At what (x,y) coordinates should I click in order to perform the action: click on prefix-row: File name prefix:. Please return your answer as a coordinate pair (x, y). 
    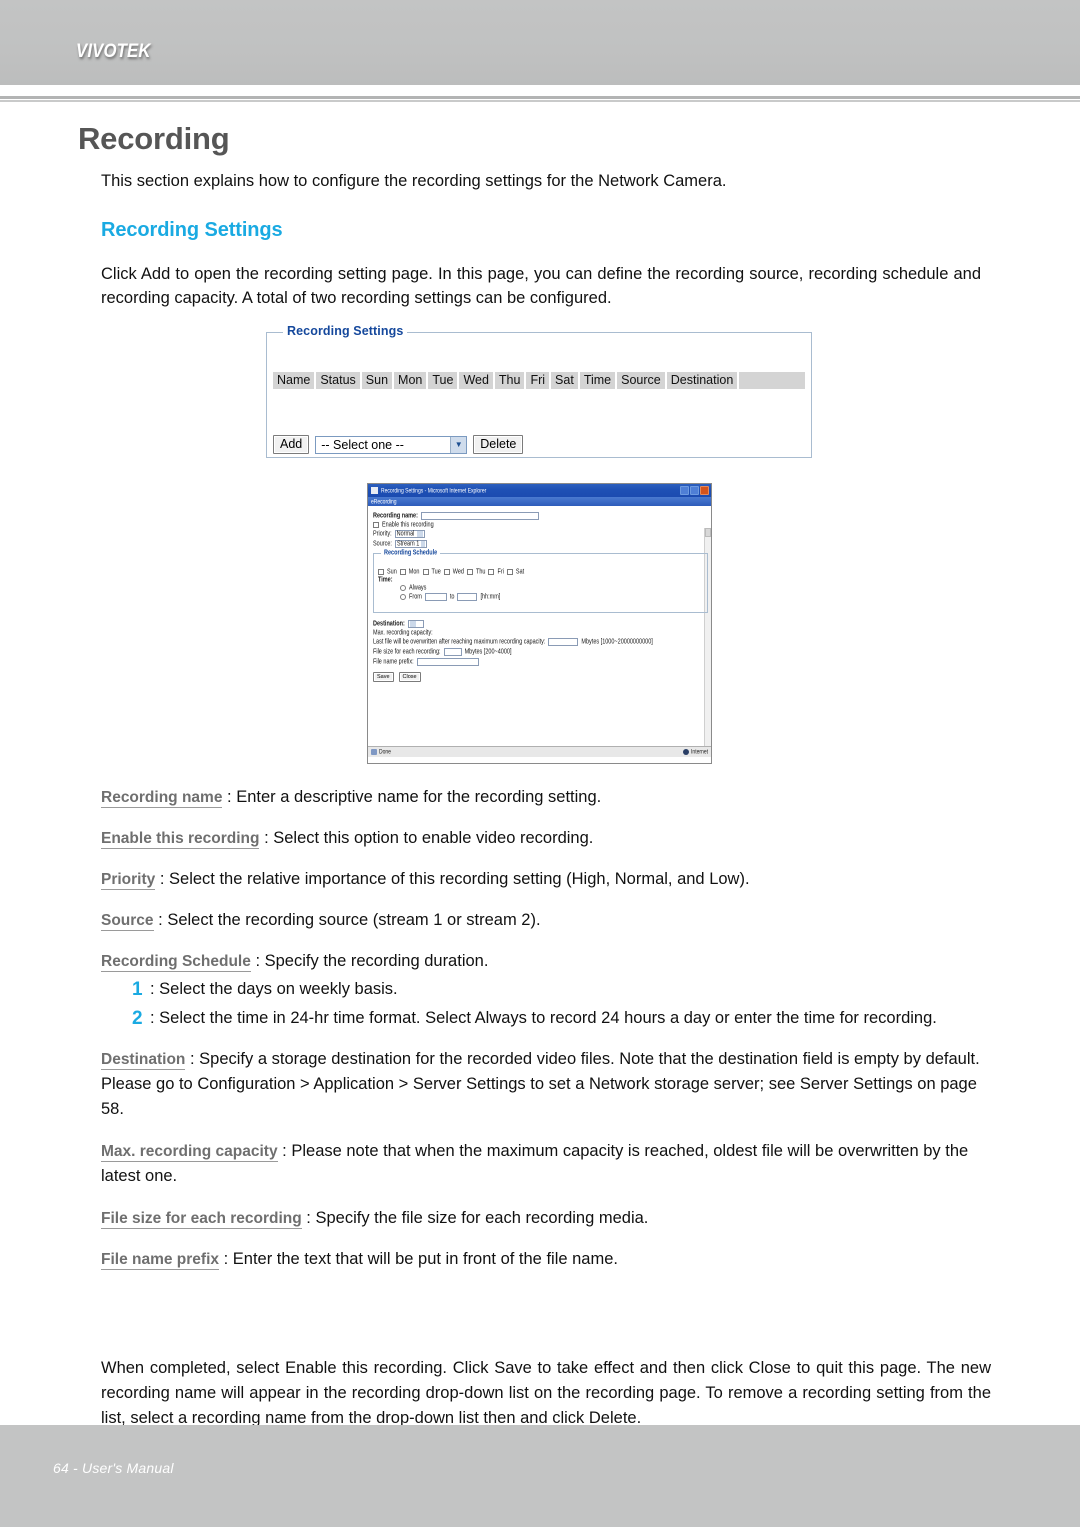
    Looking at the image, I should click on (542, 662).